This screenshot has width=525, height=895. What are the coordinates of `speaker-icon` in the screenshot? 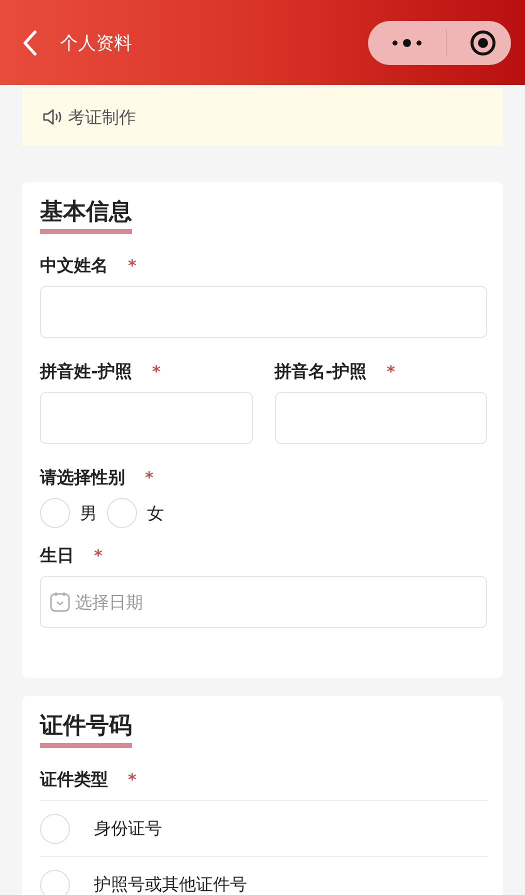 It's located at (53, 117).